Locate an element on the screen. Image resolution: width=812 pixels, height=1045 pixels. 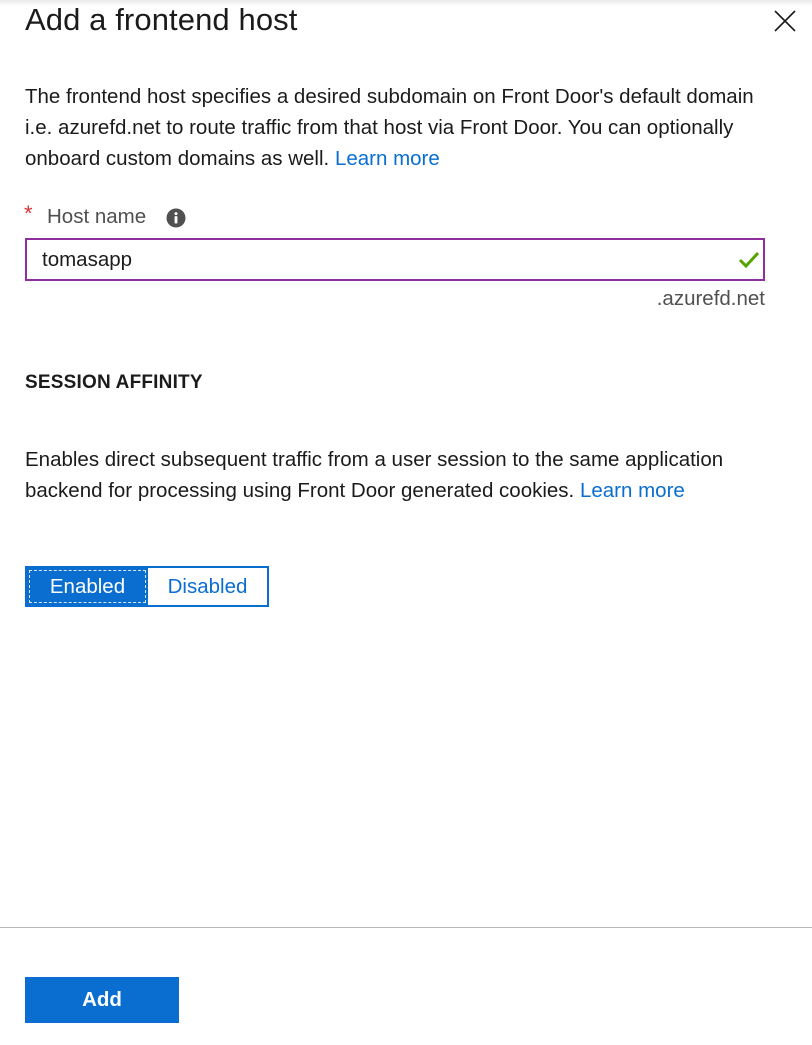
host-name-input is located at coordinates (395, 259).